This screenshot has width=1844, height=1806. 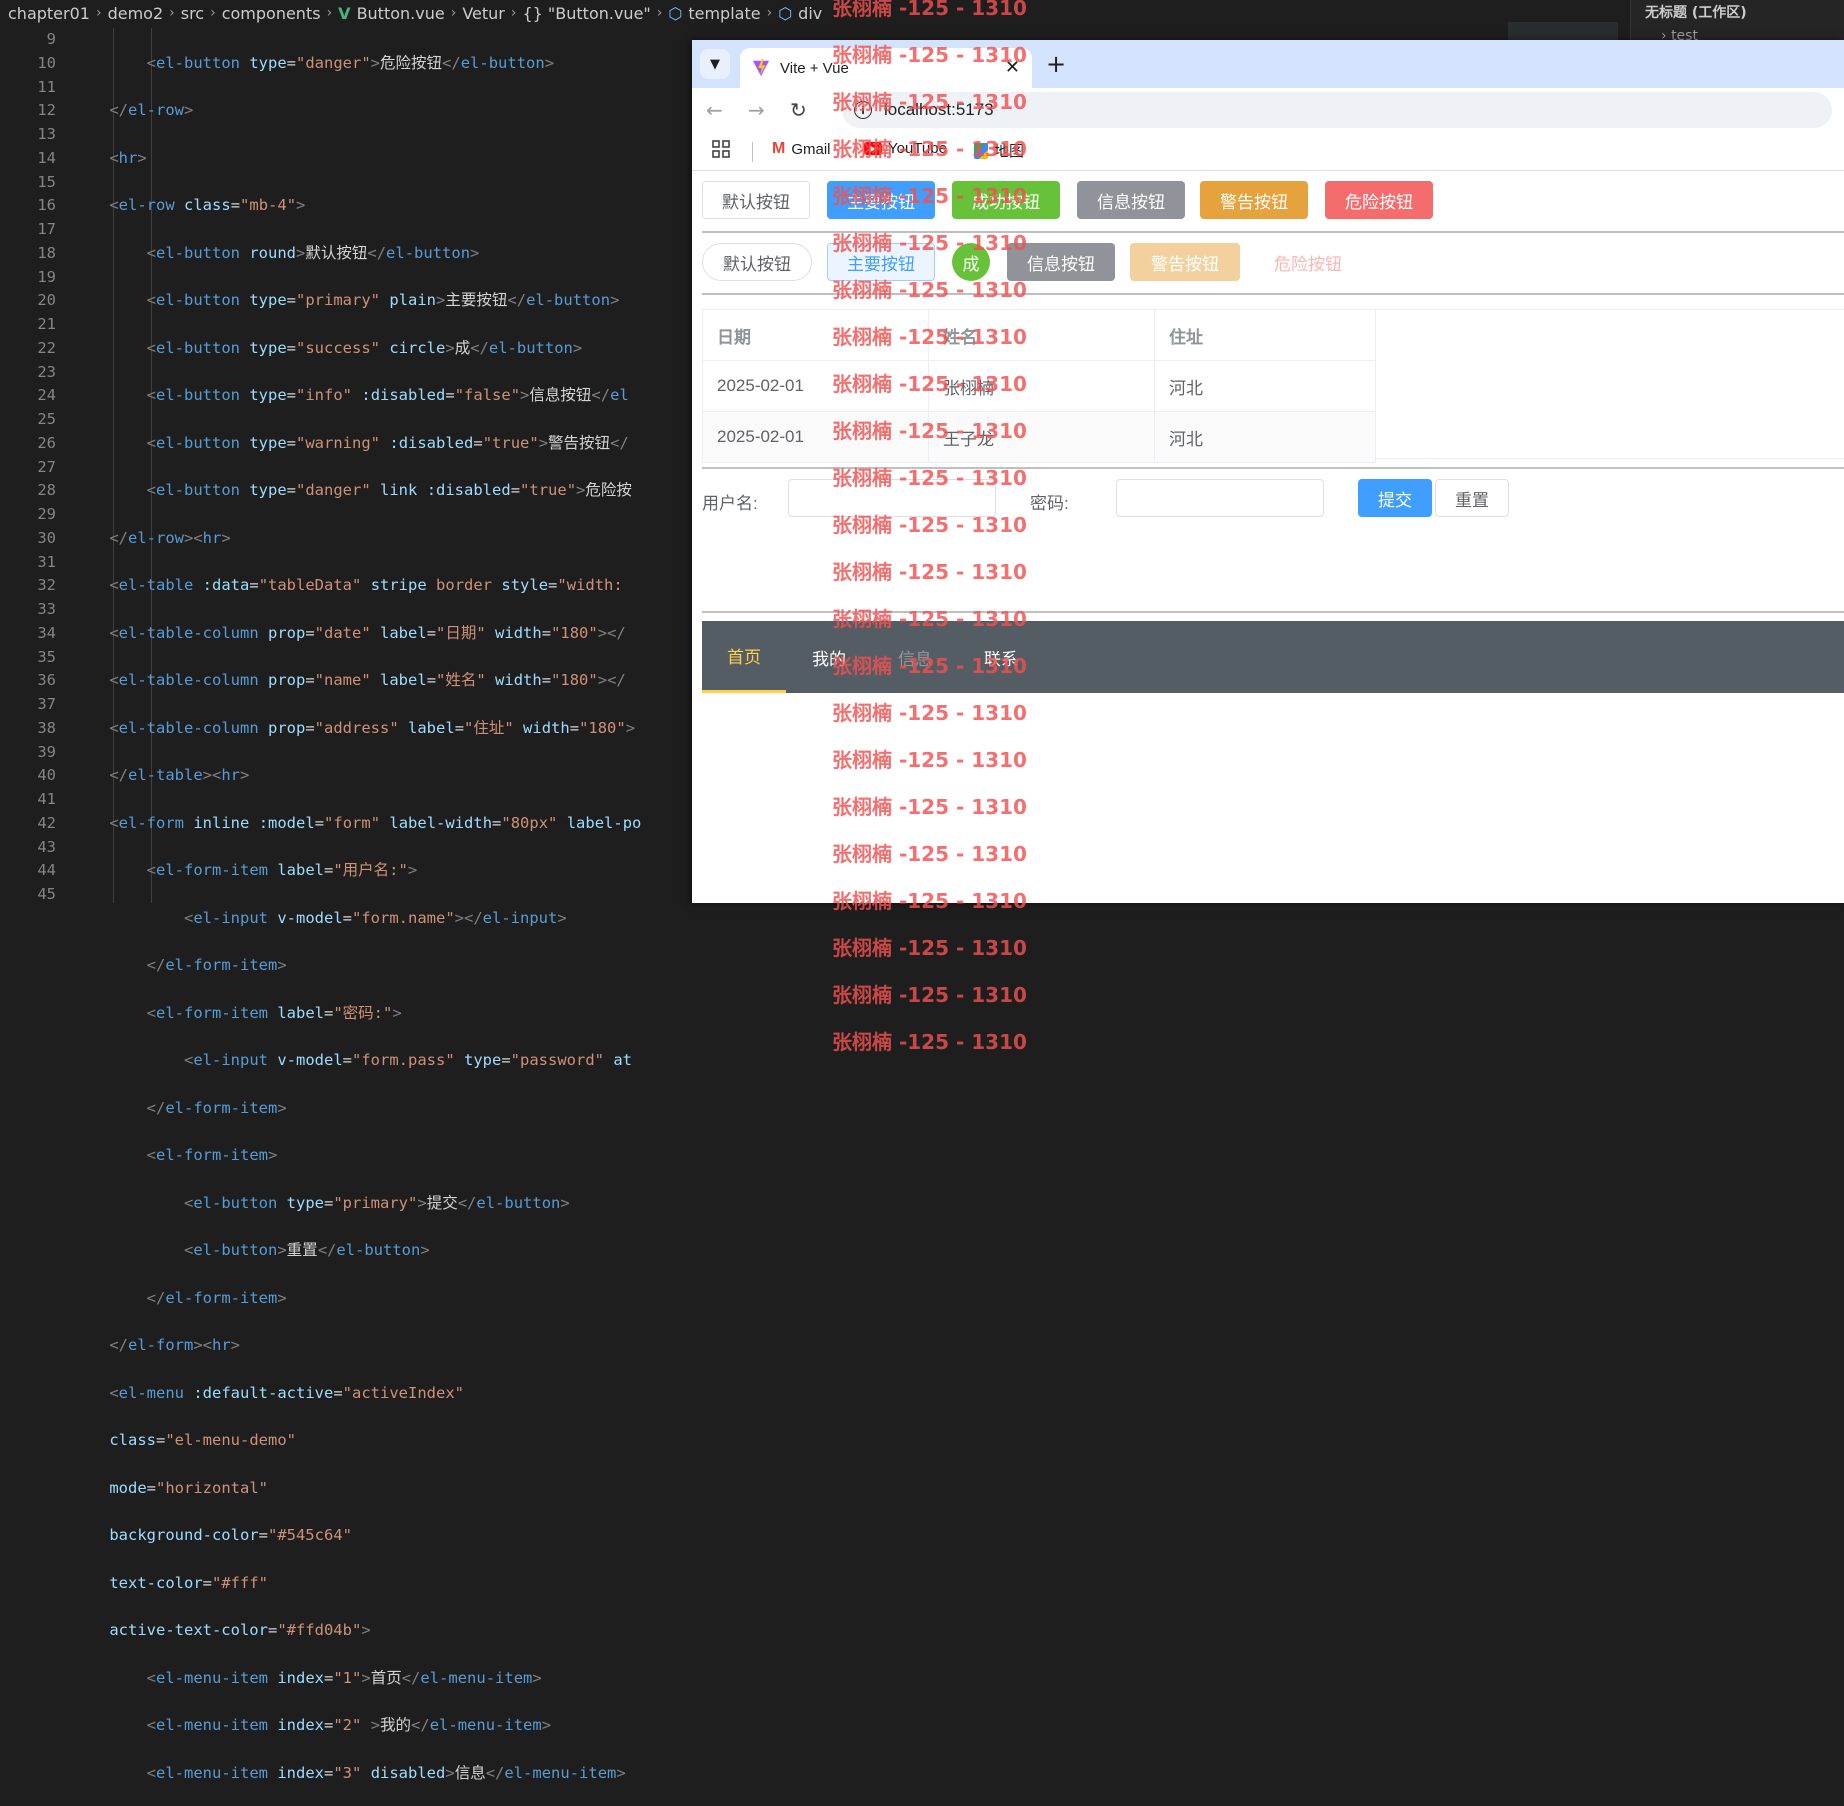 I want to click on code-line: text-color="#fff", so click(x=188, y=1582).